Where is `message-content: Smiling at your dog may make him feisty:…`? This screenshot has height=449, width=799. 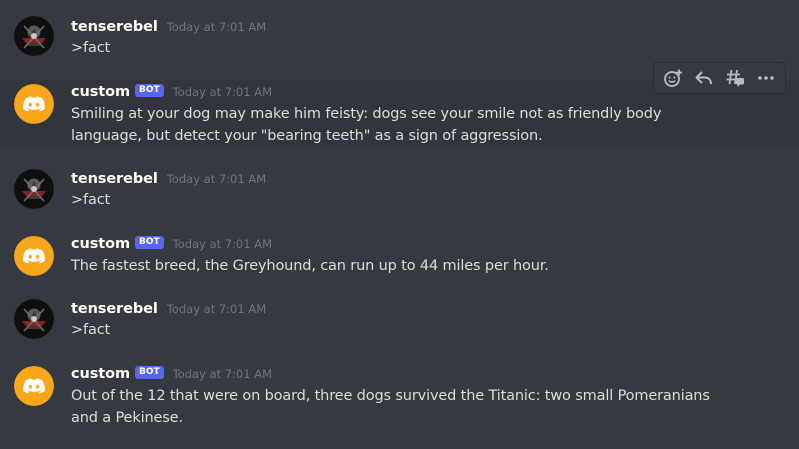
message-content: Smiling at your dog may make him feisty:… is located at coordinates (366, 125).